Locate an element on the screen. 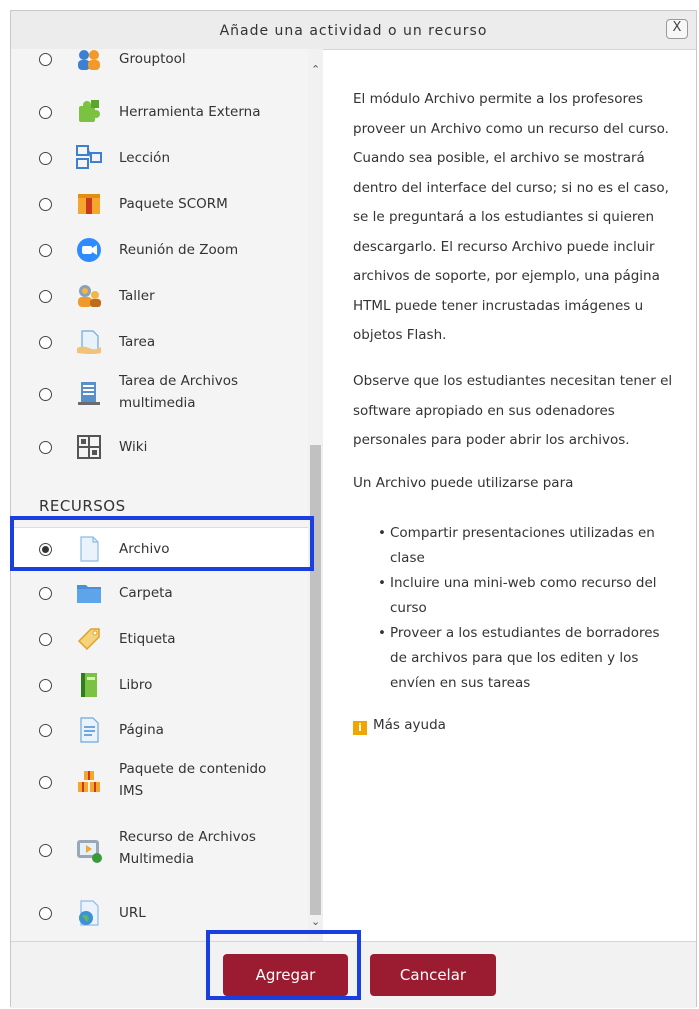 The width and height of the screenshot is (699, 1009). label-pagina: Página is located at coordinates (141, 730).